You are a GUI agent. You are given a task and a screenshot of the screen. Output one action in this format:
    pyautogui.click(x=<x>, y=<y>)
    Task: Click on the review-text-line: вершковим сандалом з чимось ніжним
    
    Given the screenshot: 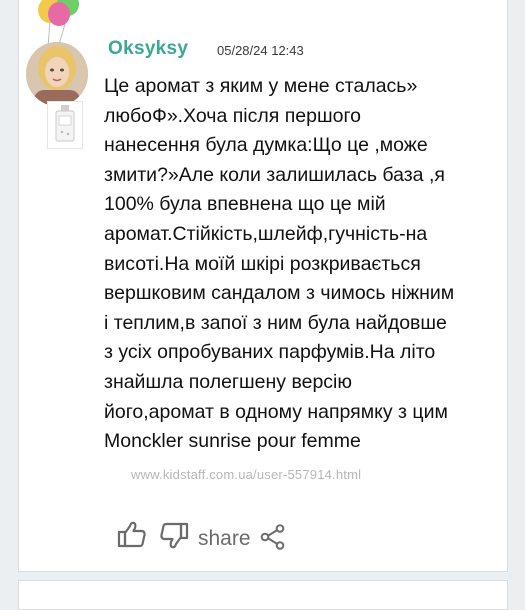 What is the action you would take?
    pyautogui.click(x=279, y=293)
    